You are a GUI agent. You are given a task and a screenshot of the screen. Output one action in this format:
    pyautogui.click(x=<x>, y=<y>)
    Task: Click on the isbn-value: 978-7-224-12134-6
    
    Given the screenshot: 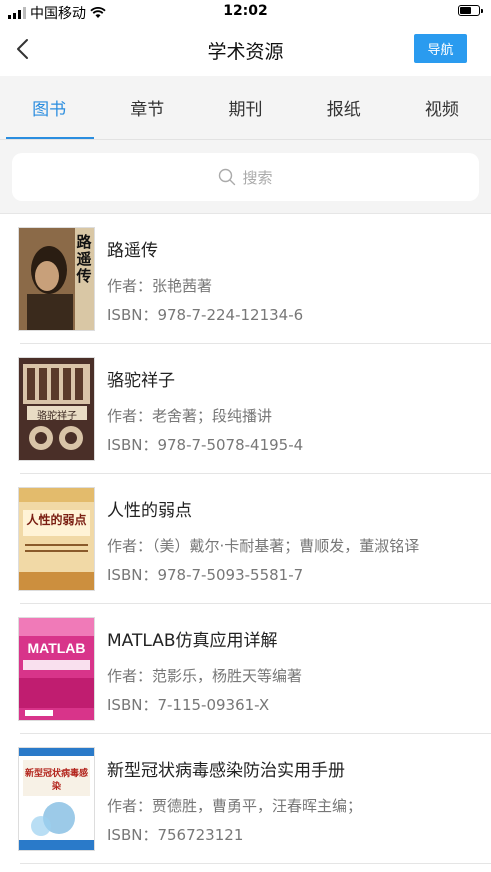 What is the action you would take?
    pyautogui.click(x=230, y=315)
    